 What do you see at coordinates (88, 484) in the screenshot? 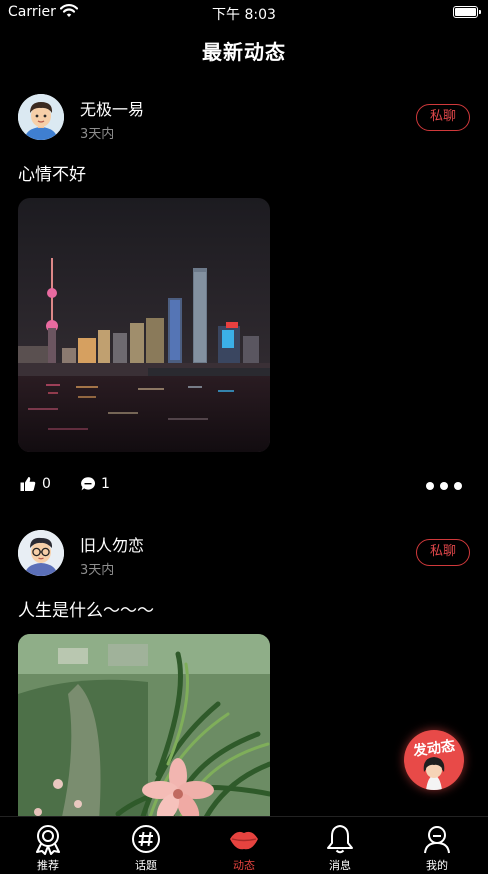
I see `comment-icon` at bounding box center [88, 484].